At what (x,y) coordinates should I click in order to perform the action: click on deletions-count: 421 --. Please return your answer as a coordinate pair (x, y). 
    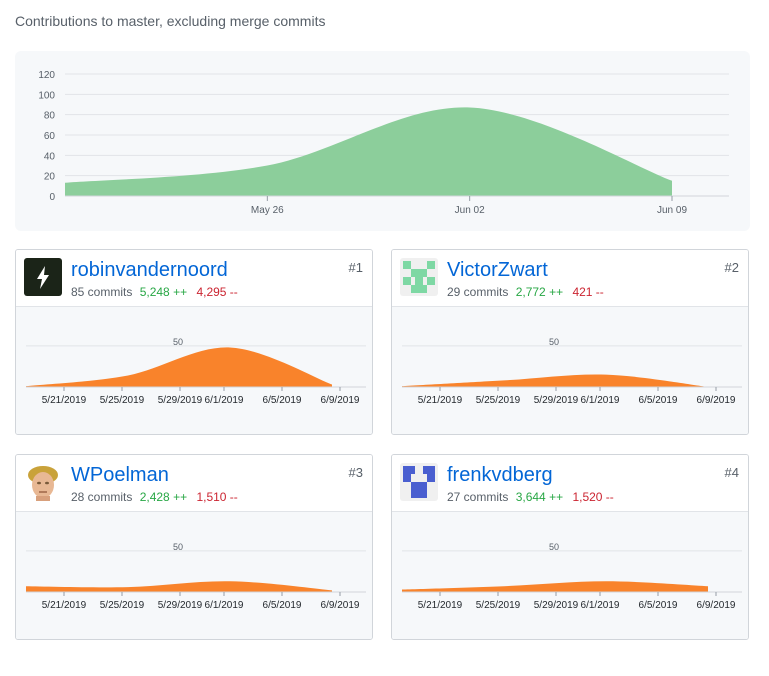
    Looking at the image, I should click on (588, 292).